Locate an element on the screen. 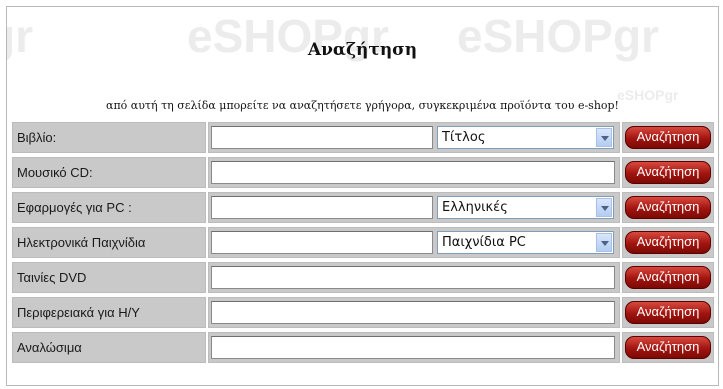 The image size is (723, 389). search-row-books: Βιβλίο: Τίτλος Αναζήτηση is located at coordinates (363, 137).